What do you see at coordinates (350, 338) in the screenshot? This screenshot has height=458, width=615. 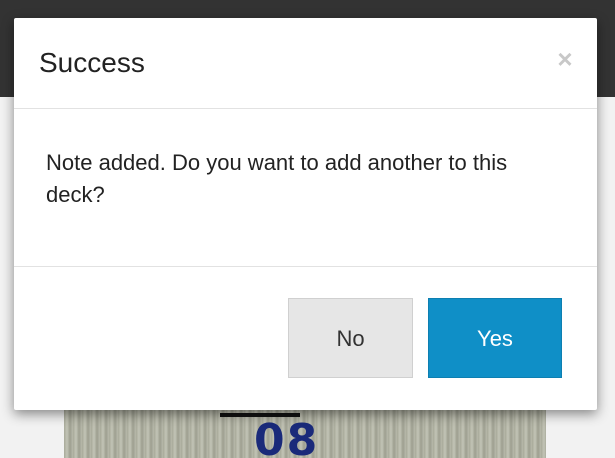 I see `no-button: No` at bounding box center [350, 338].